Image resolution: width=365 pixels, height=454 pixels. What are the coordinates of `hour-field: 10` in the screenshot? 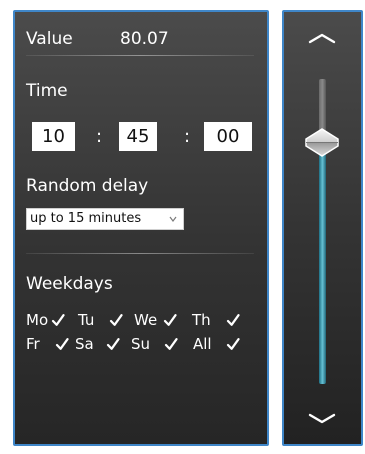 It's located at (53, 136).